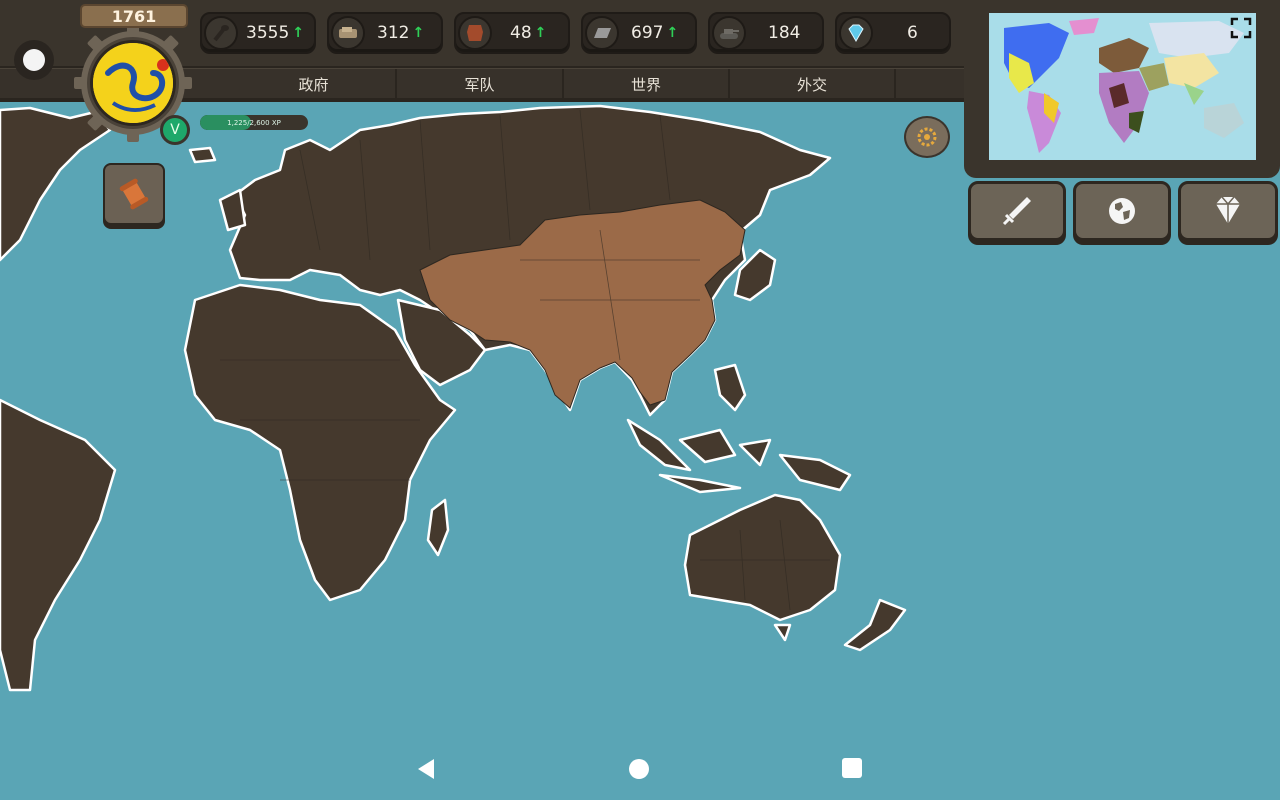 The width and height of the screenshot is (1280, 800). What do you see at coordinates (893, 33) in the screenshot?
I see `resource-gems: 6` at bounding box center [893, 33].